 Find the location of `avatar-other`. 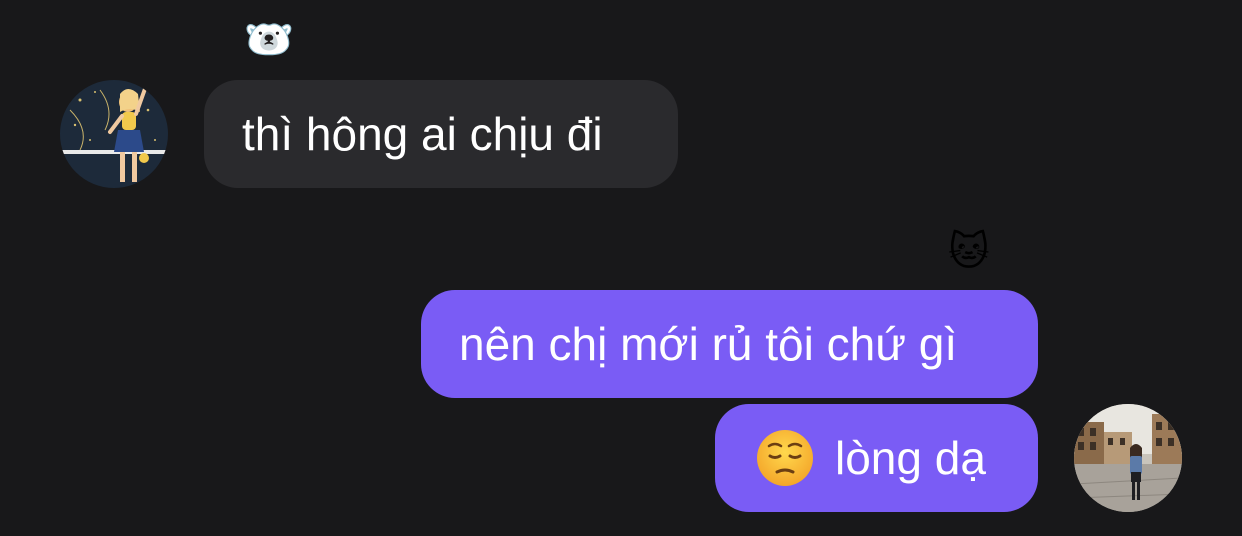

avatar-other is located at coordinates (114, 134).